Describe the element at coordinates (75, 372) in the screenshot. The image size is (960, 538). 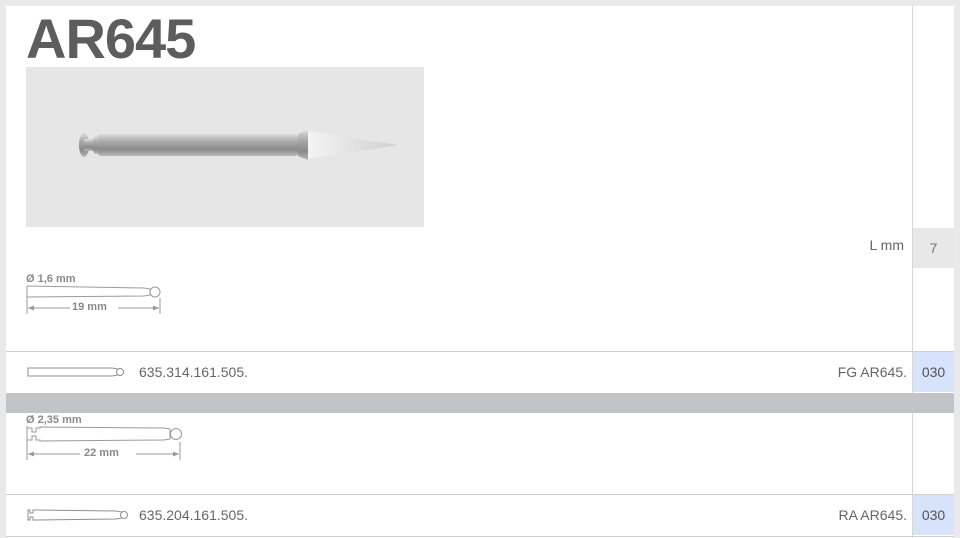
I see `fg-shank-icon` at that location.